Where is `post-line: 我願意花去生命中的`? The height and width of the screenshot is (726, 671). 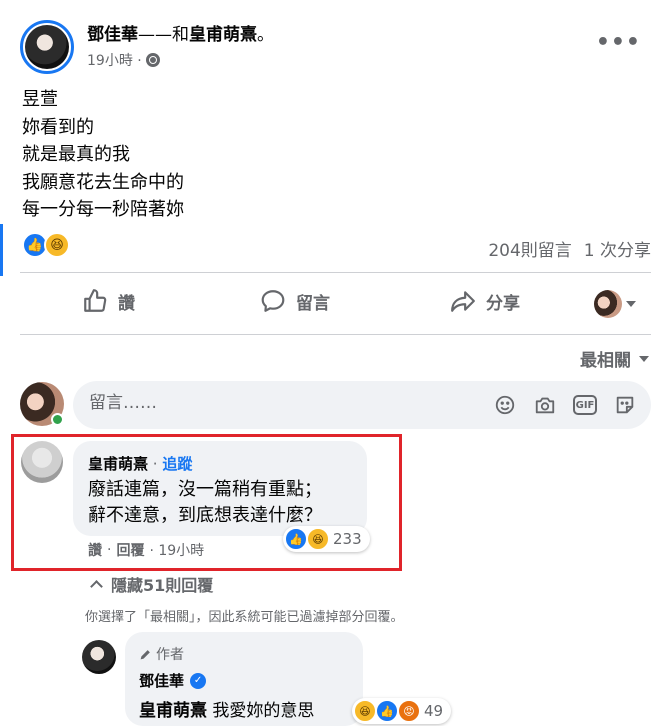 post-line: 我願意花去生命中的 is located at coordinates (103, 182).